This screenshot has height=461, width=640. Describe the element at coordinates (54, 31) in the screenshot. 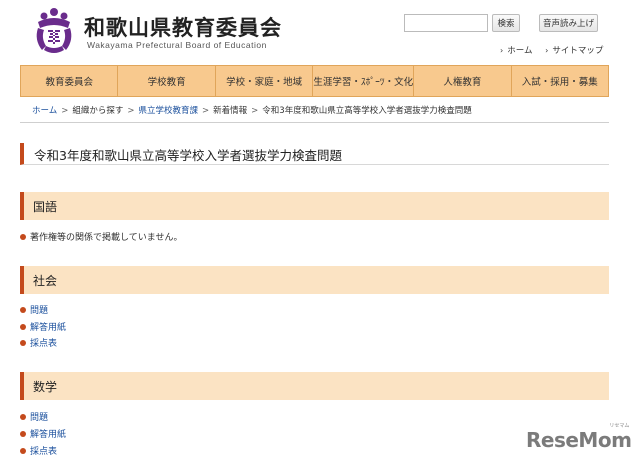

I see `prefecture-emblem-icon` at that location.